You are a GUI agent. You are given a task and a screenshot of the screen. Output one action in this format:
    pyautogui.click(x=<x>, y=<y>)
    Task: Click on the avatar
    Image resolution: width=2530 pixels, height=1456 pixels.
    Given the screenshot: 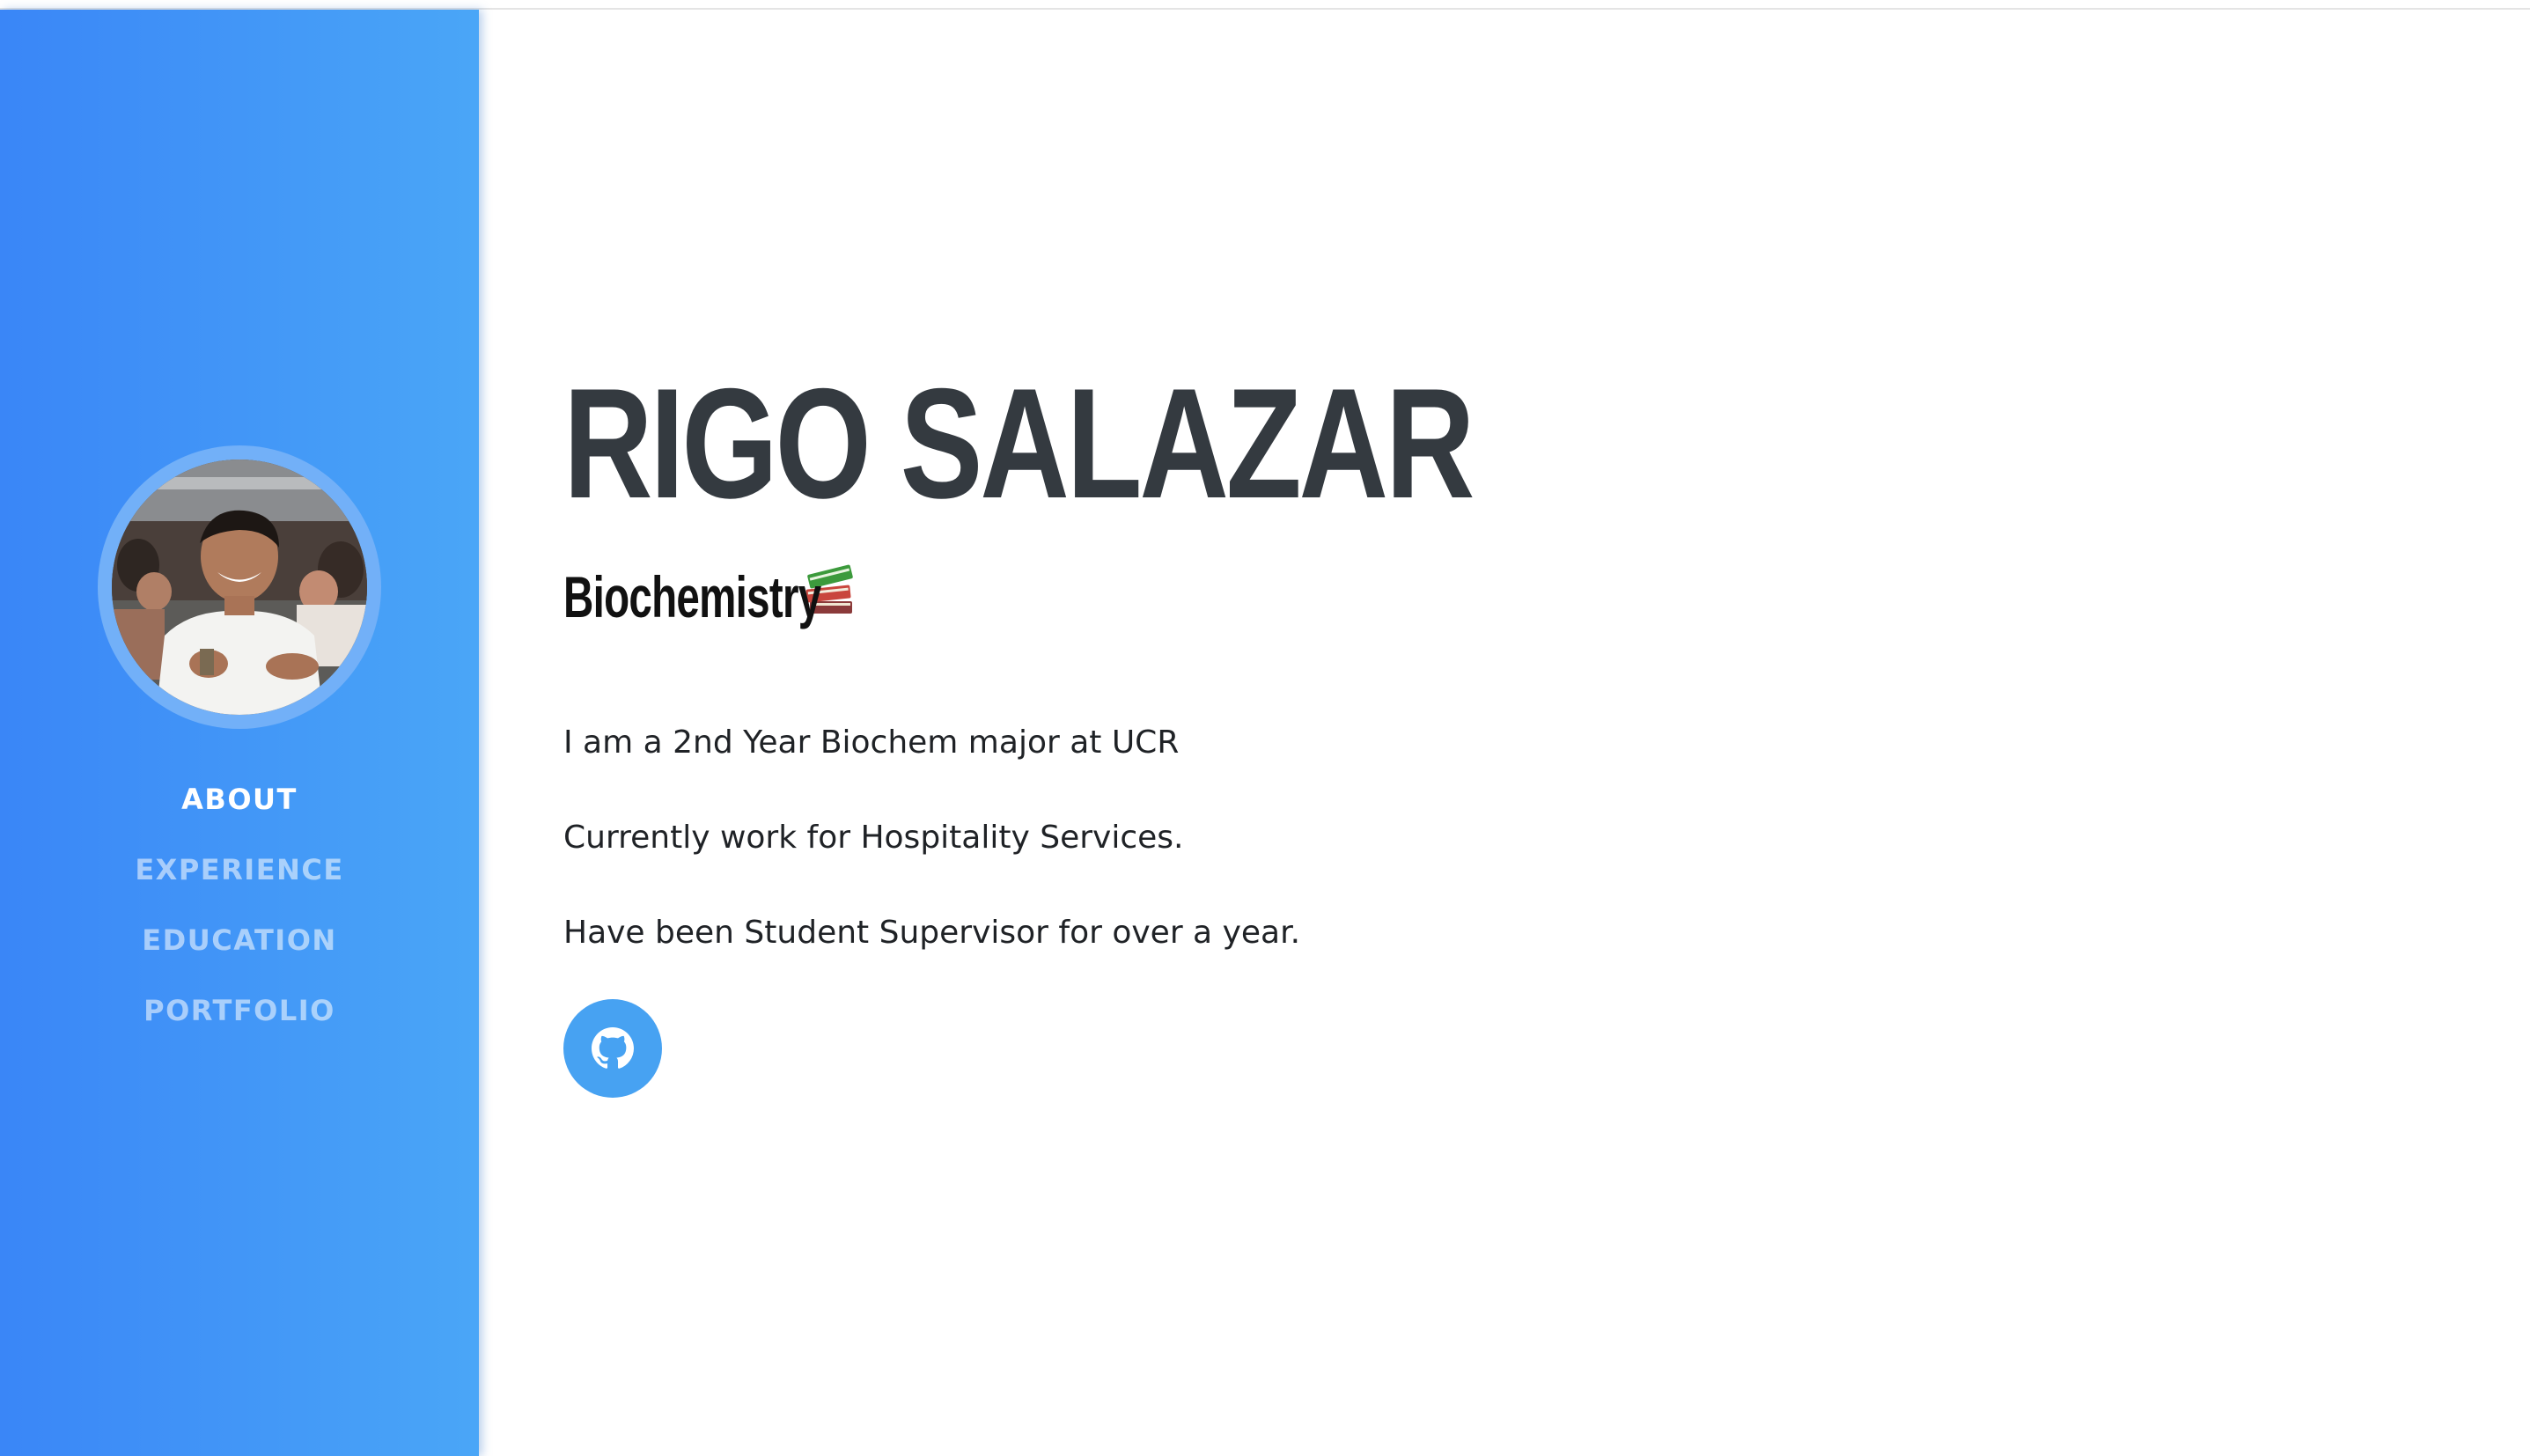 What is the action you would take?
    pyautogui.click(x=240, y=587)
    